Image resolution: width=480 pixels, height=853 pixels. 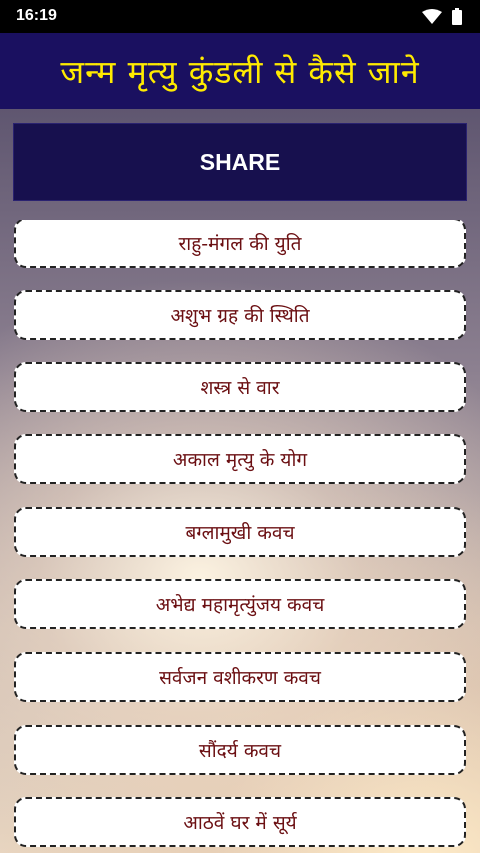 I want to click on page-title: जन्म मृत्यु कुंडली से कैसे जाने, so click(x=240, y=71).